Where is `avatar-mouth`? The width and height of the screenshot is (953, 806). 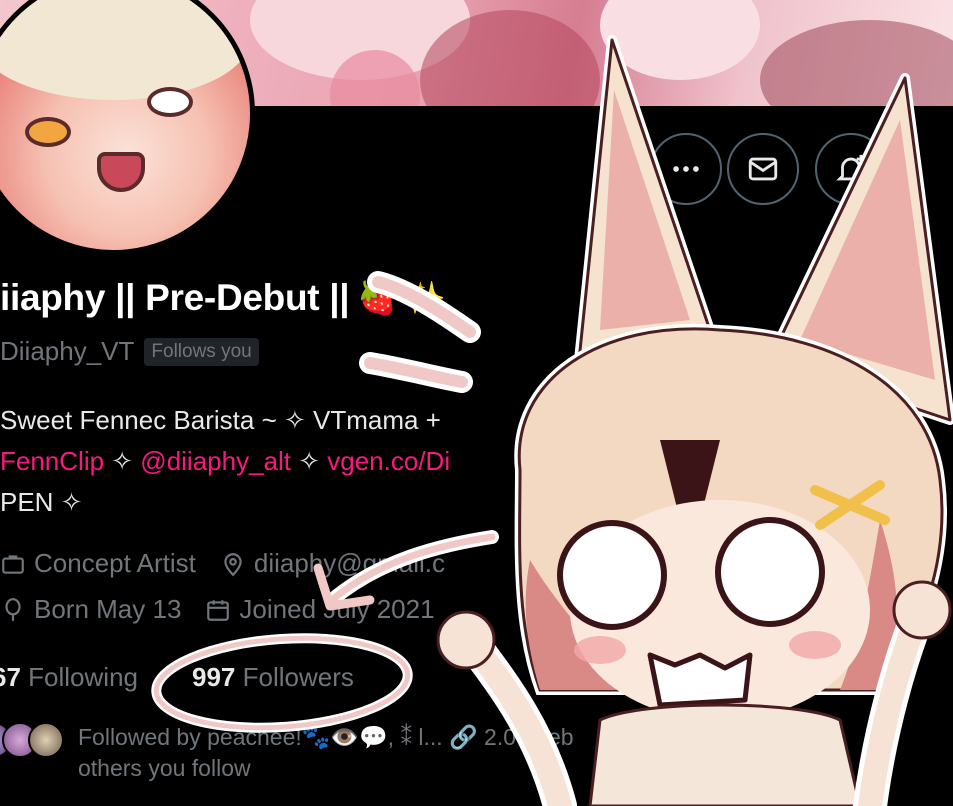
avatar-mouth is located at coordinates (121, 172).